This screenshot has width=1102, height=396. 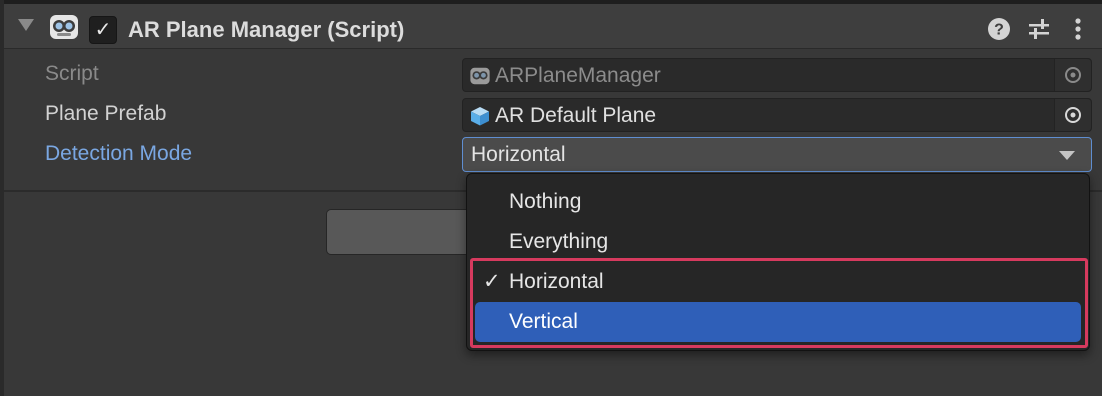 I want to click on window-left-edge, so click(x=2, y=198).